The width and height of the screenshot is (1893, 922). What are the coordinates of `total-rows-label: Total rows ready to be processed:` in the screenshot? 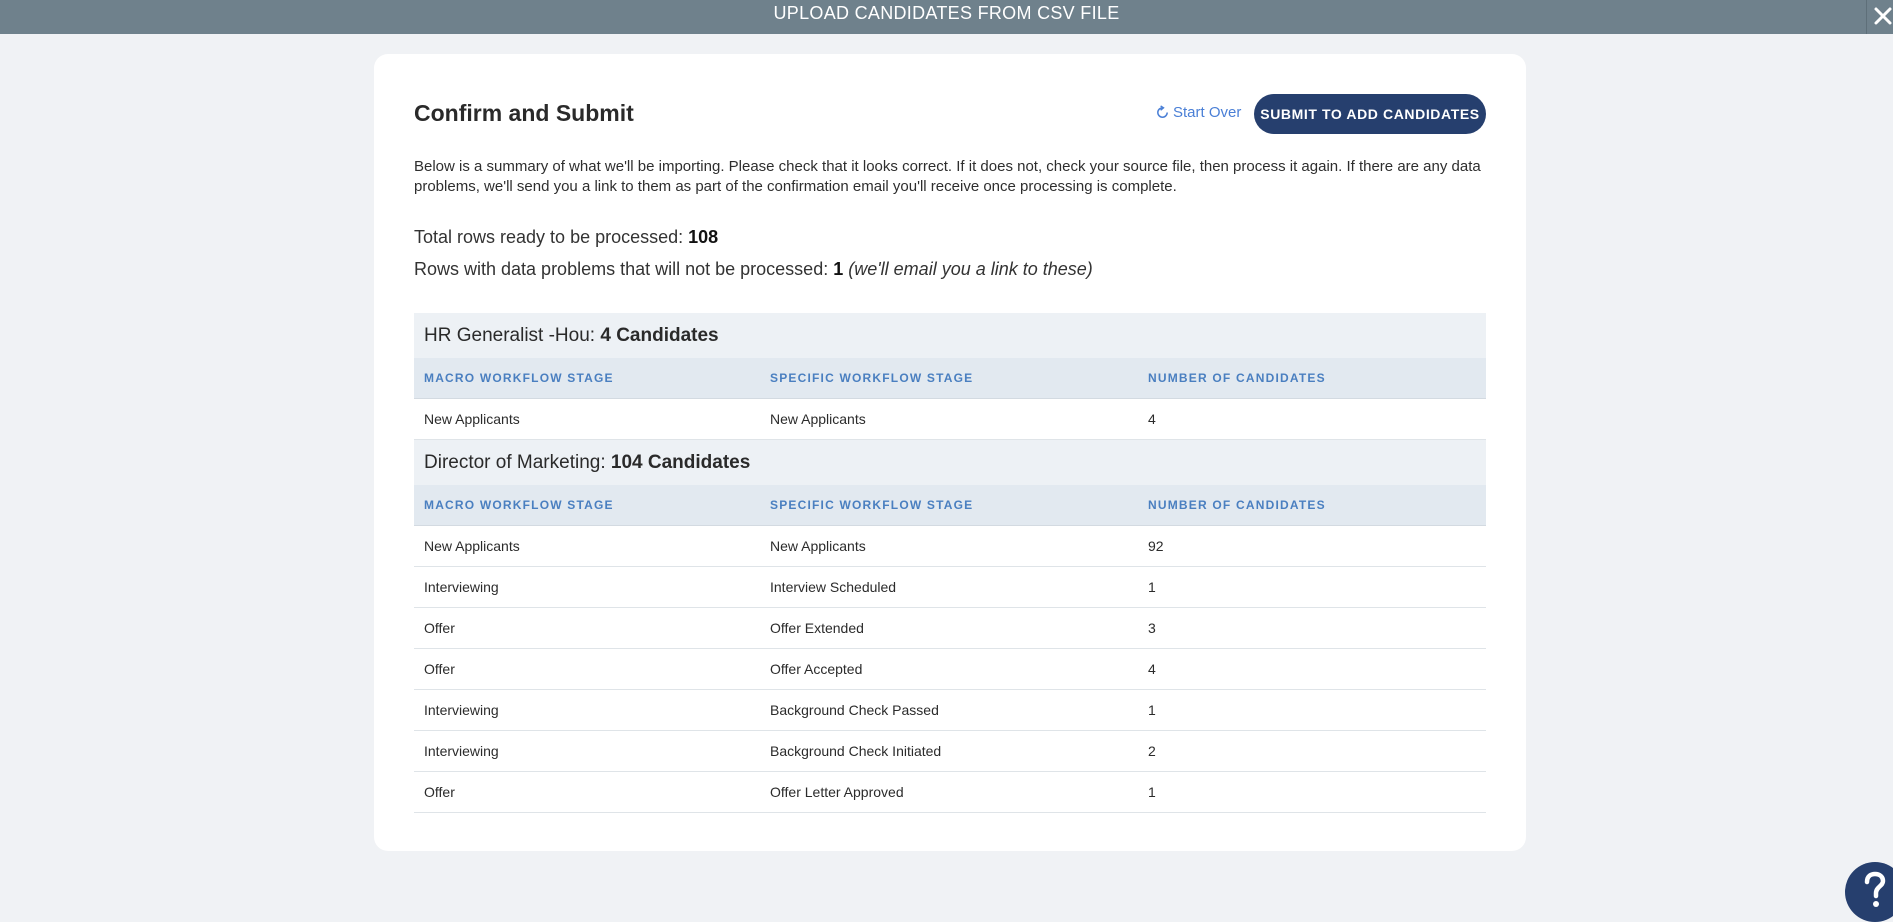 It's located at (551, 237).